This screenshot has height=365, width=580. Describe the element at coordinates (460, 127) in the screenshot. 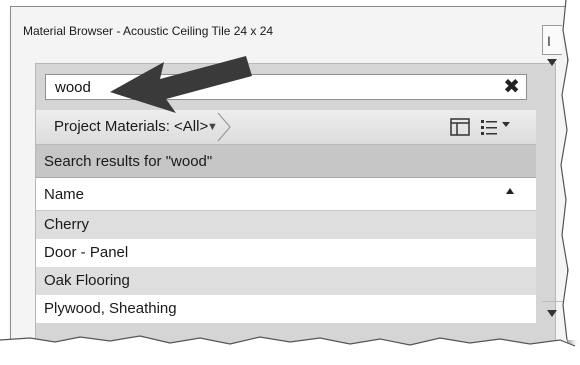

I see `panel-layout-icon` at that location.